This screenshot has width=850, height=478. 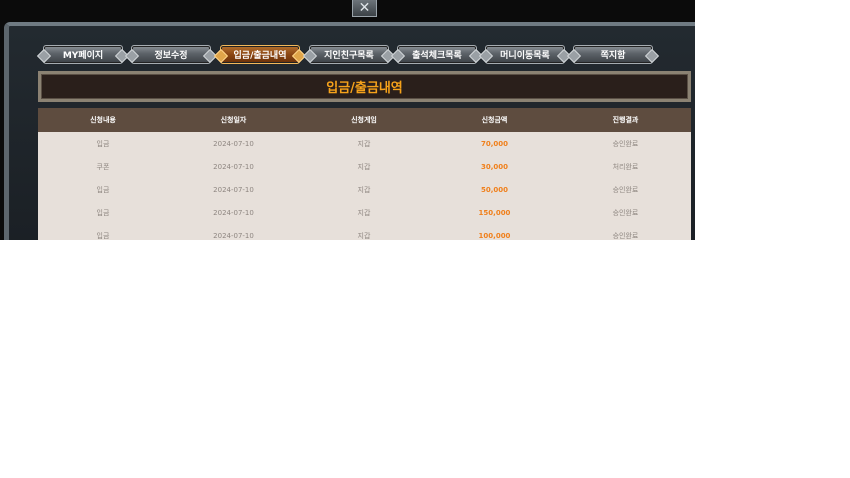 I want to click on tab-deposit-withdraw: 입금/출금내역, so click(x=260, y=54).